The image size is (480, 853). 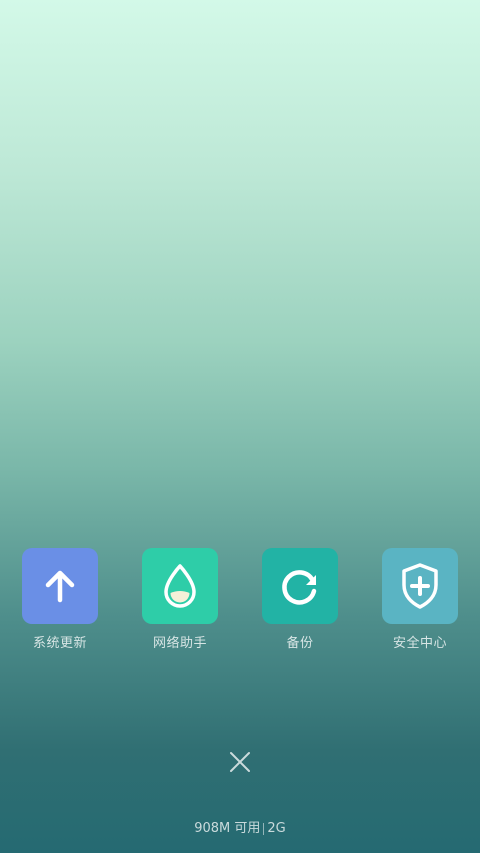 I want to click on quick-actions-row: 系统更新 网络助手 备份 安全中心, so click(x=240, y=603).